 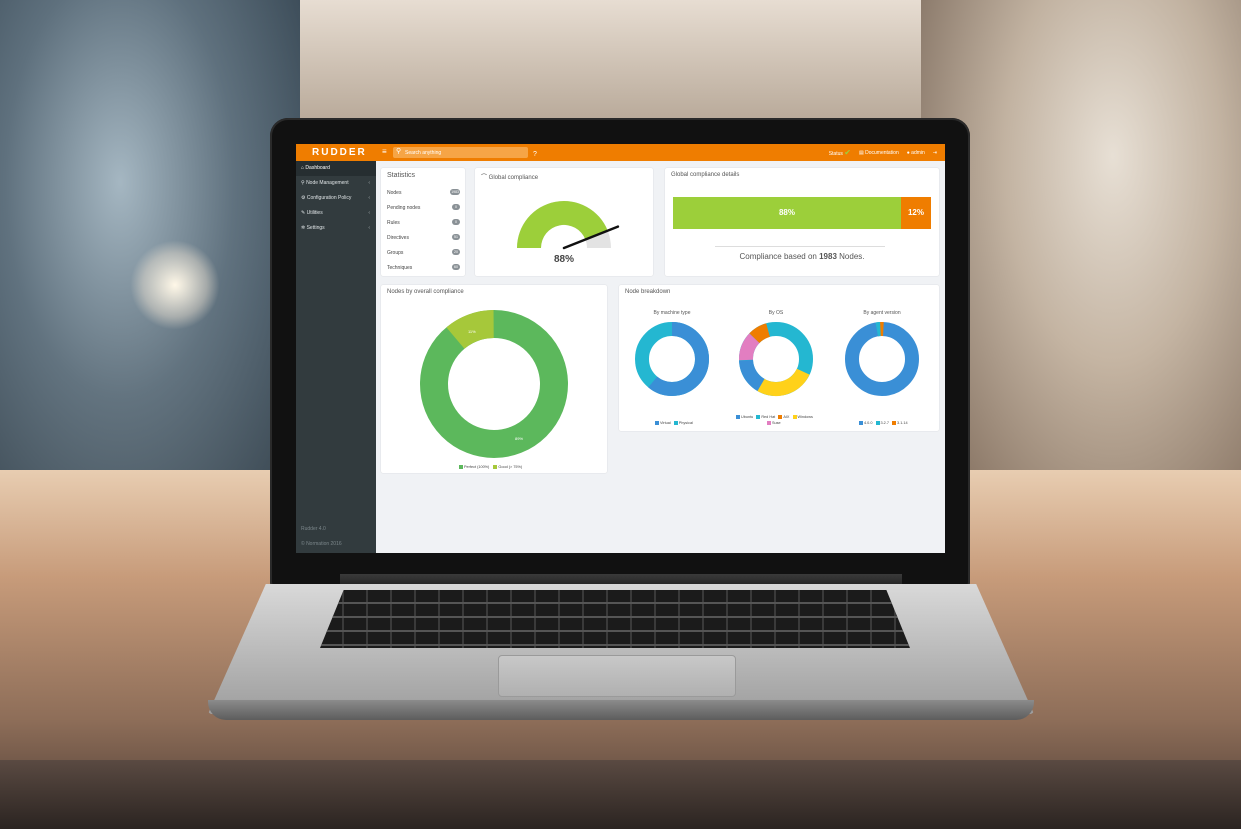 I want to click on legend-label: 4.0.0, so click(x=868, y=423).